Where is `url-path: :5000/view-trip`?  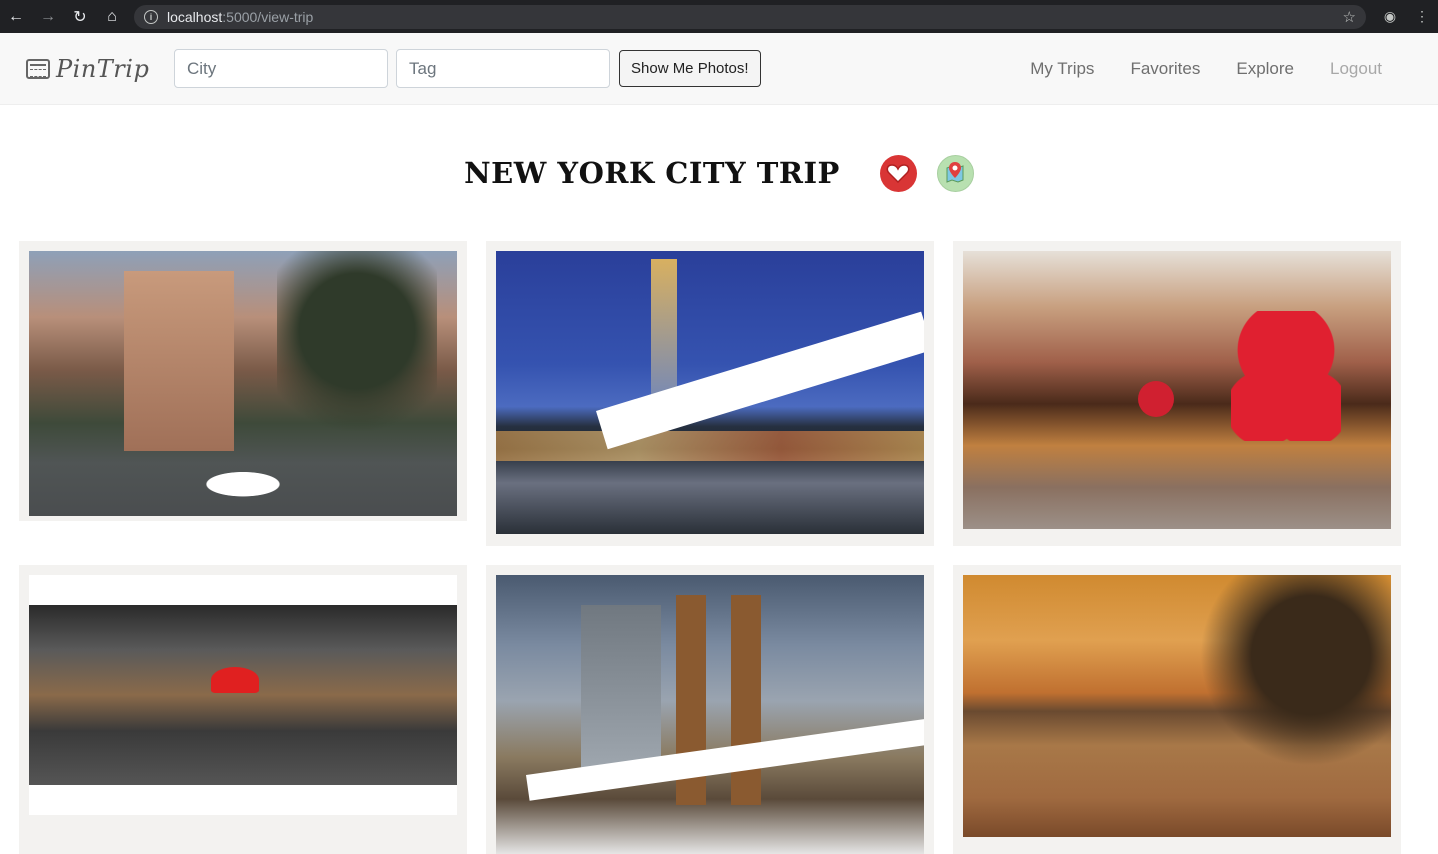 url-path: :5000/view-trip is located at coordinates (268, 16).